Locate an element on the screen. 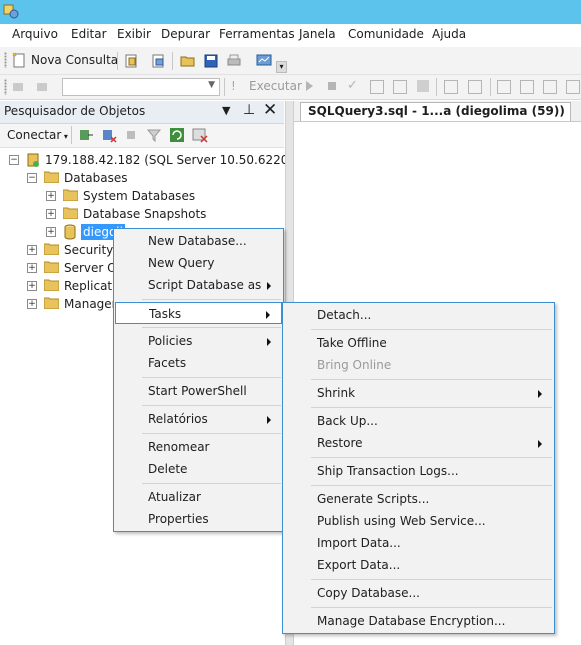 Image resolution: width=581 pixels, height=645 pixels. database-query-icon is located at coordinates (131, 61).